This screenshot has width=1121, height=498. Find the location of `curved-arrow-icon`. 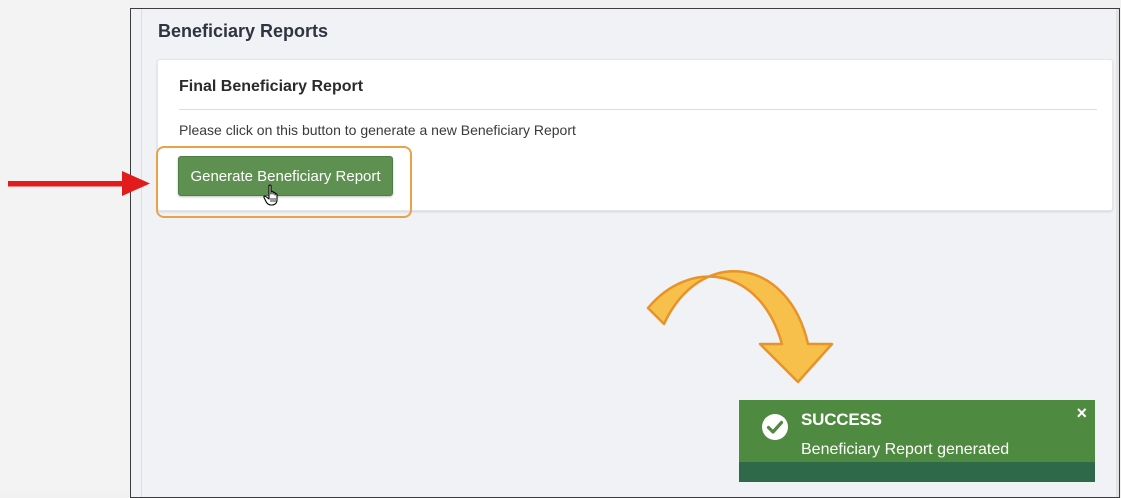

curved-arrow-icon is located at coordinates (740, 327).